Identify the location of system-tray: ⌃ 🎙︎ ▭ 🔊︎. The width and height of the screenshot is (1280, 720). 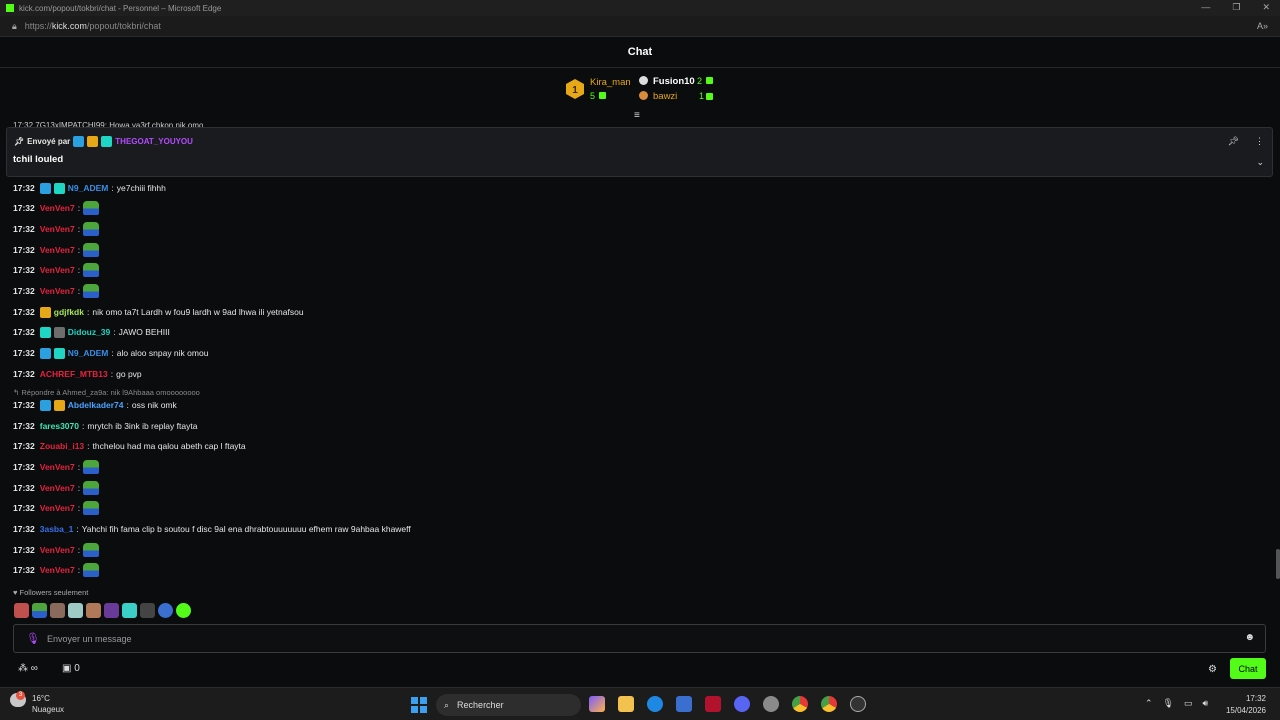
(1176, 703).